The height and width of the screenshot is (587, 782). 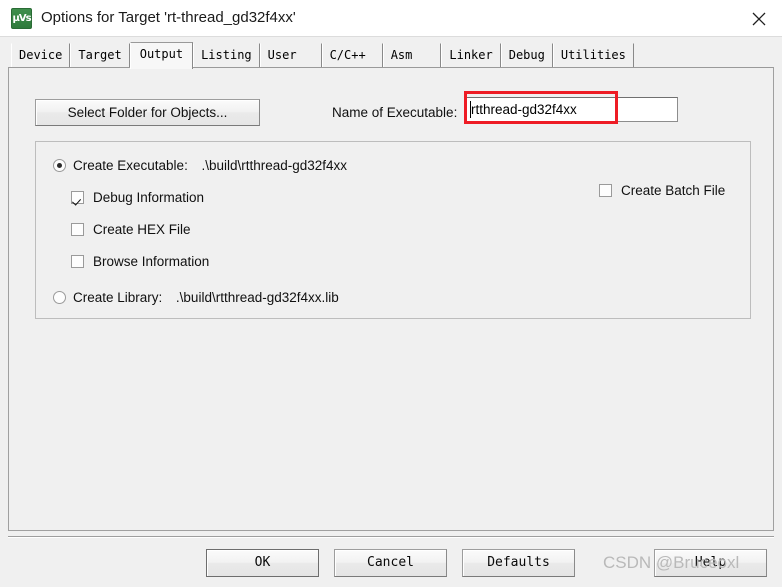 I want to click on tab-user: User, so click(x=290, y=55).